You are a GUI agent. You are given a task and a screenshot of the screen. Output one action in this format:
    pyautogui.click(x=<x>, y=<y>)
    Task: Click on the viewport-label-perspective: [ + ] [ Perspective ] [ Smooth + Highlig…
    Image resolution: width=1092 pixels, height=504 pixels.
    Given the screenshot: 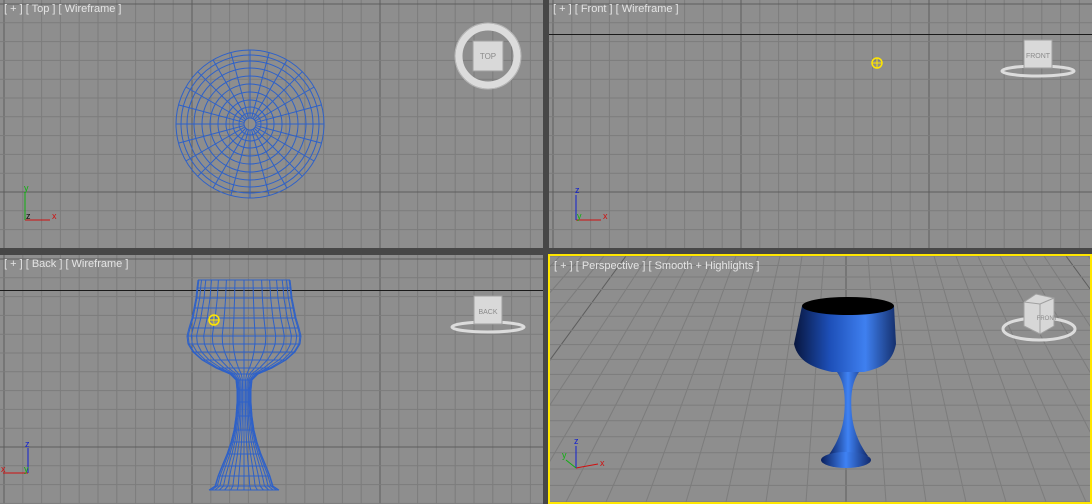 What is the action you would take?
    pyautogui.click(x=656, y=266)
    